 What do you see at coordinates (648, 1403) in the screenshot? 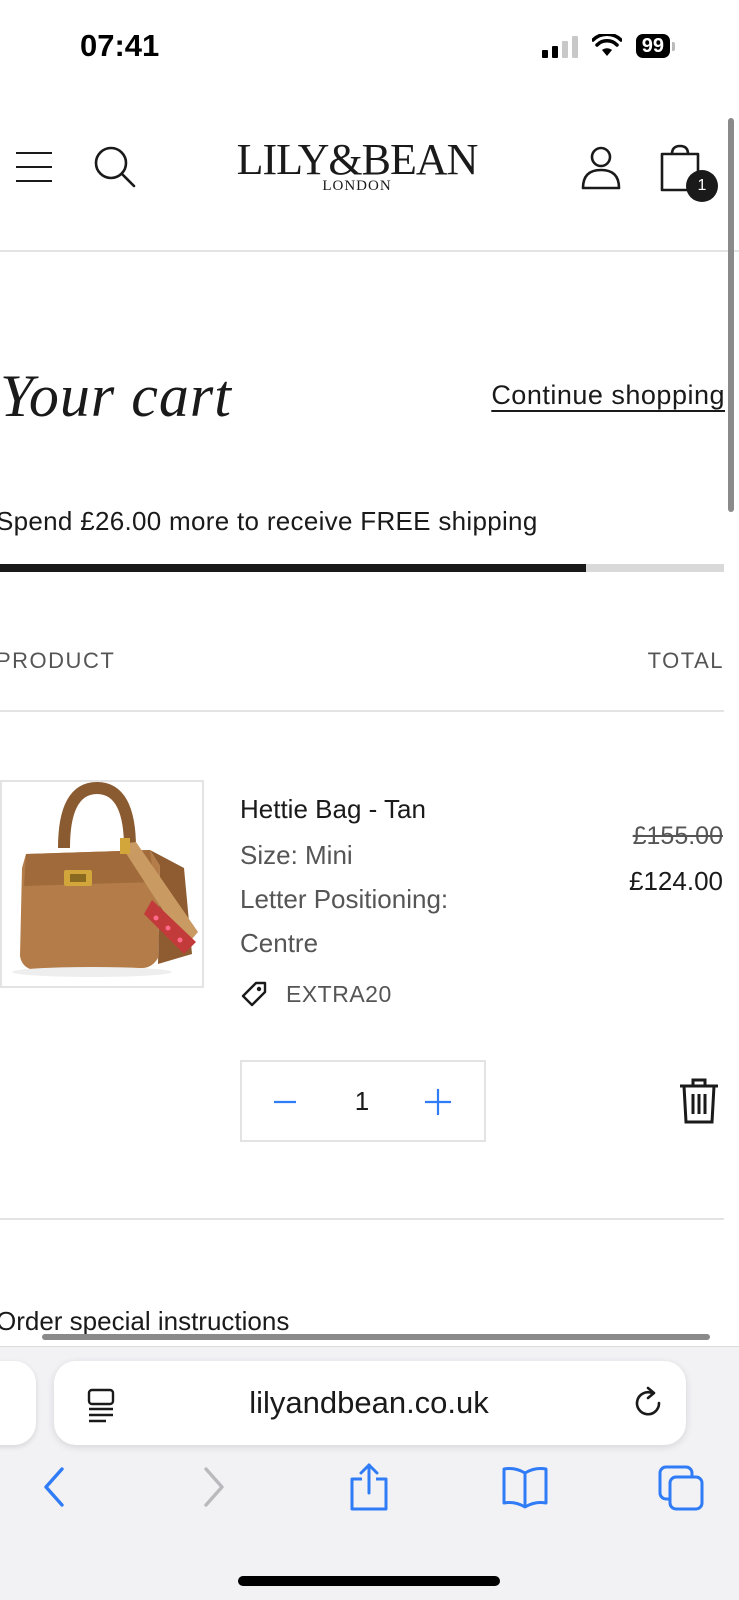
I see `reload-icon` at bounding box center [648, 1403].